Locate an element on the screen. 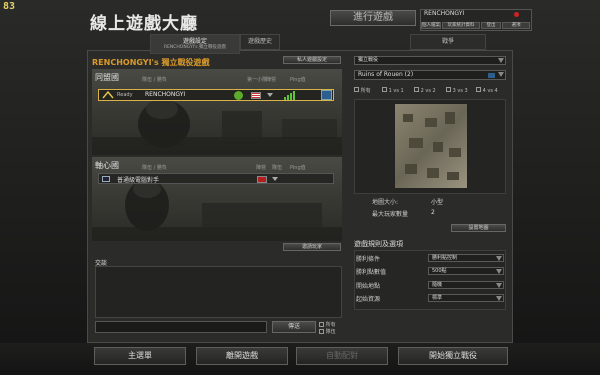 This screenshot has height=375, width=600. start-location-select: 隨機 is located at coordinates (466, 285).